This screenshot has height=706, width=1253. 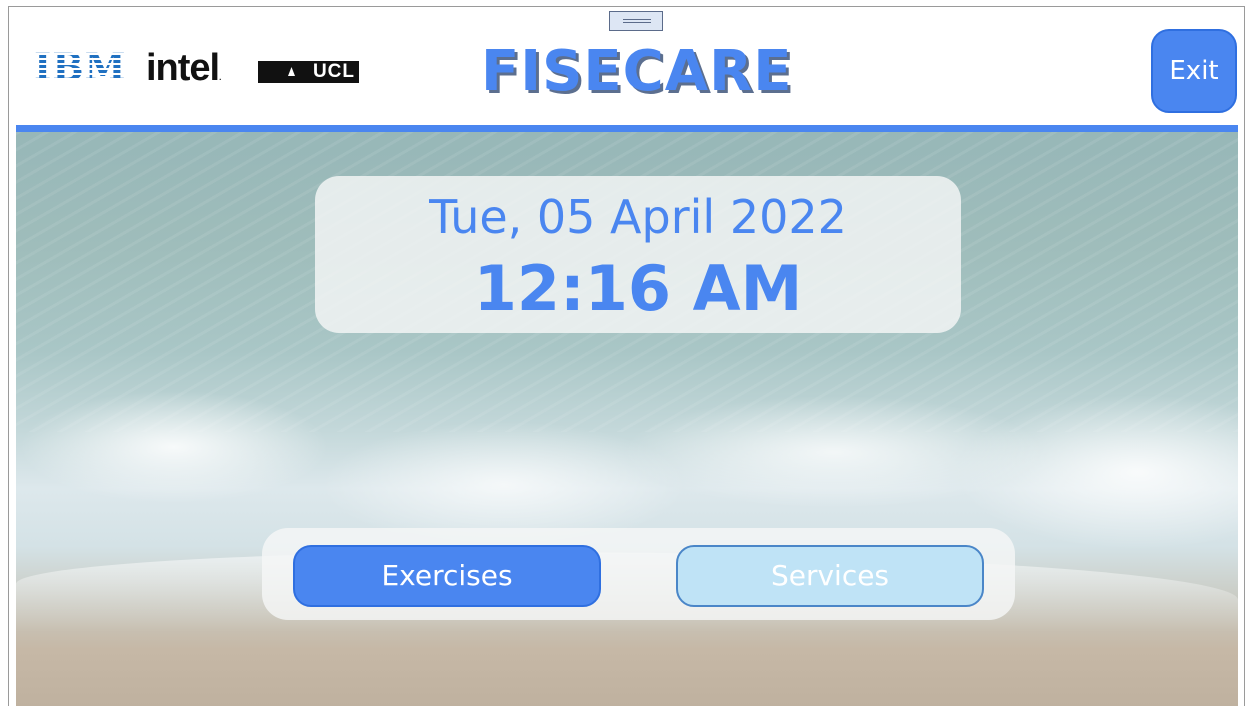 I want to click on intel-logo-text: intel, so click(x=183, y=68).